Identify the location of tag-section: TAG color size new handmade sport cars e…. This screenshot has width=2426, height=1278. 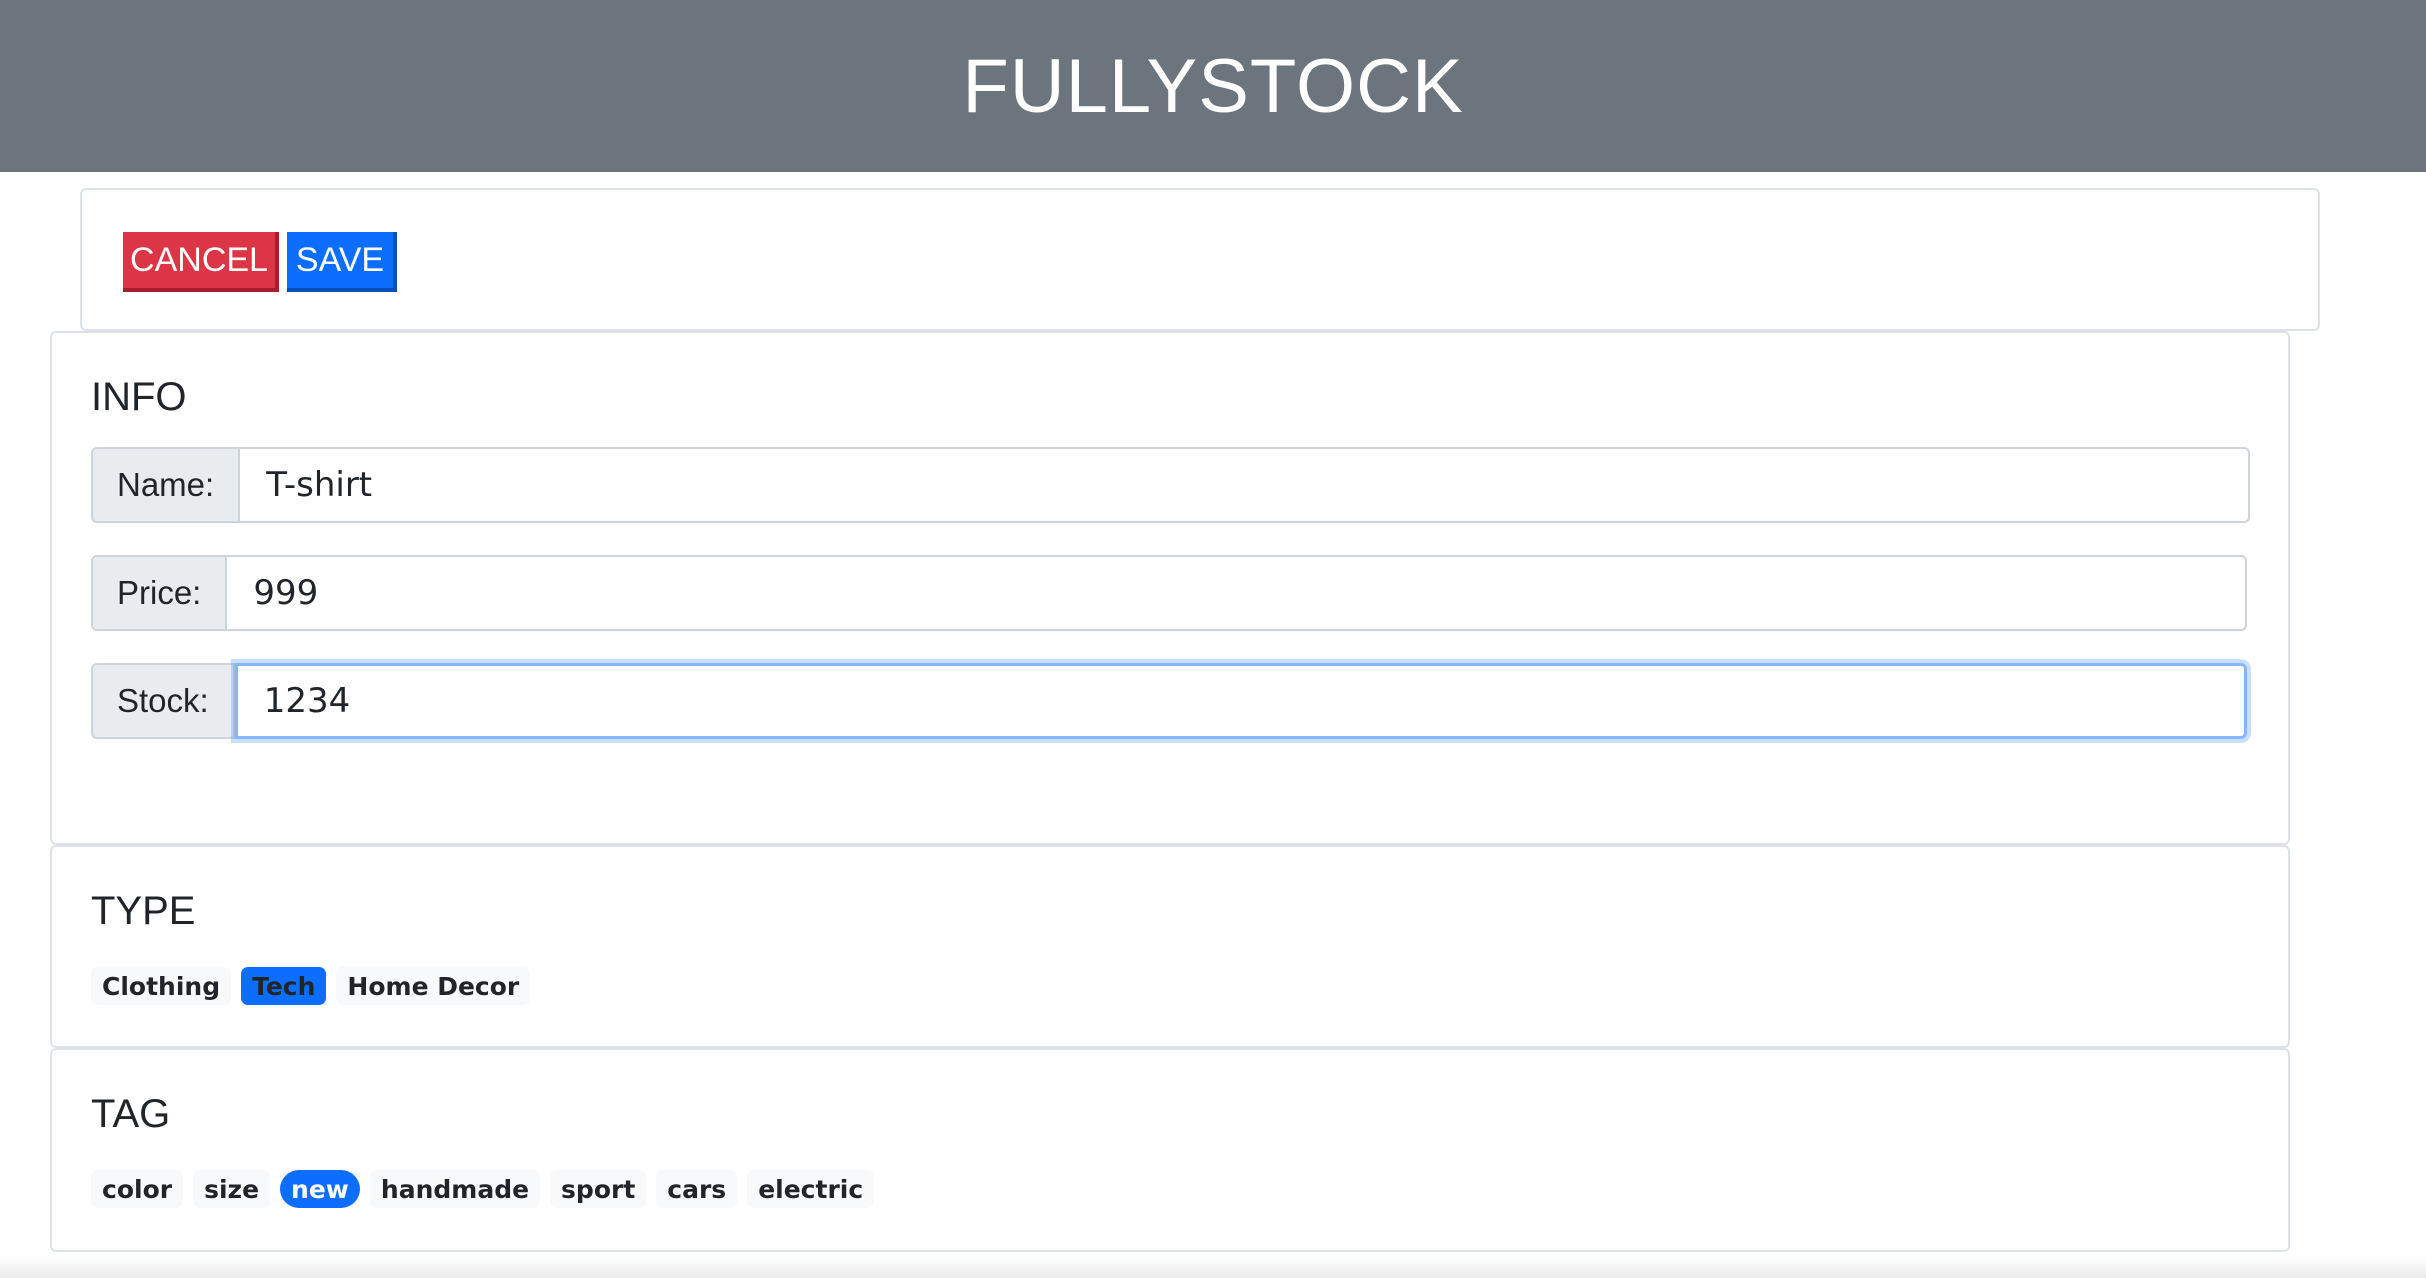
(1170, 1150).